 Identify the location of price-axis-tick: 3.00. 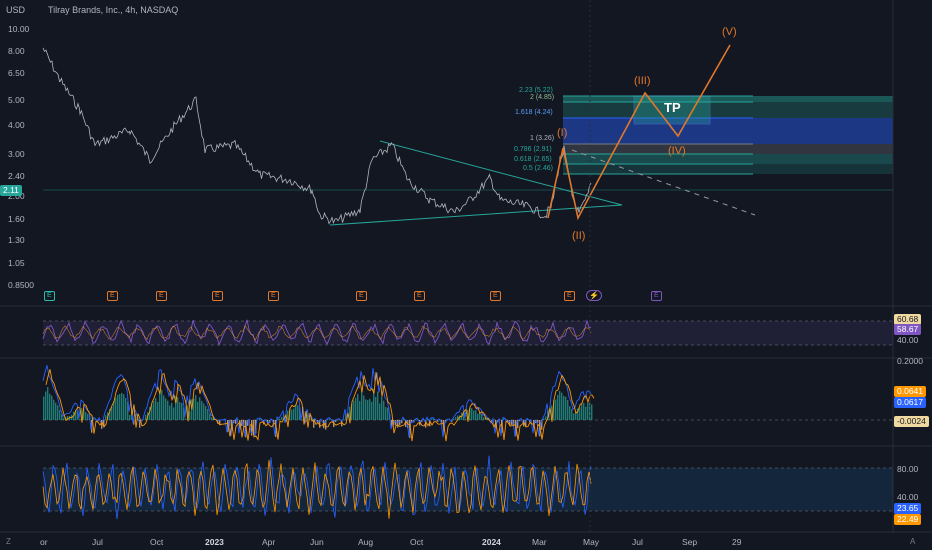
(16, 154).